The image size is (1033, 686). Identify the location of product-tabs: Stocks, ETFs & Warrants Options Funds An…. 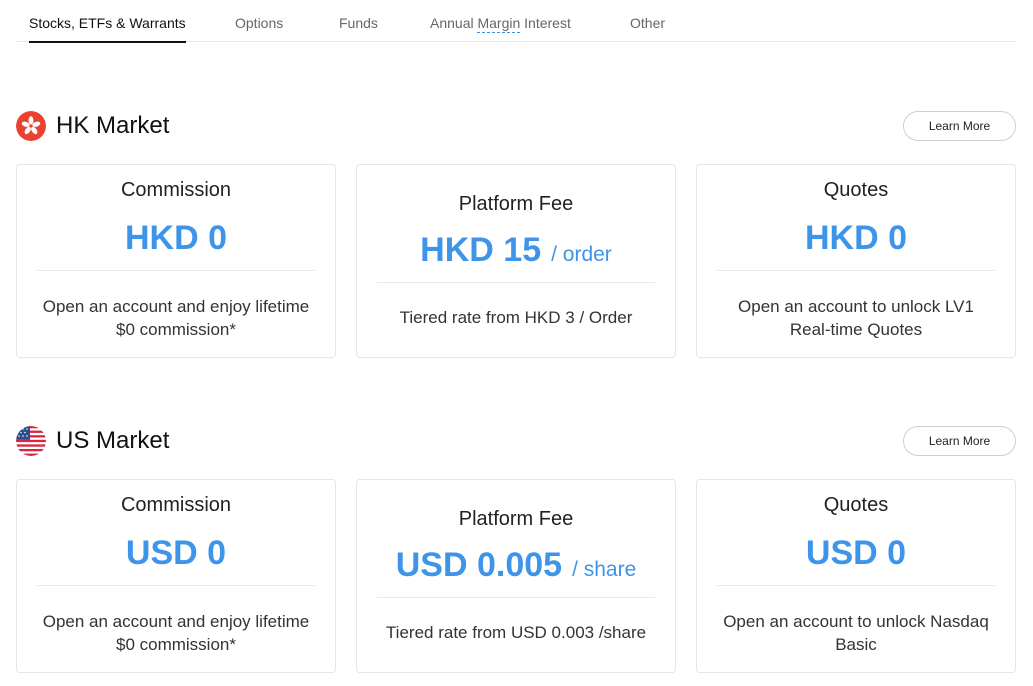
(516, 21).